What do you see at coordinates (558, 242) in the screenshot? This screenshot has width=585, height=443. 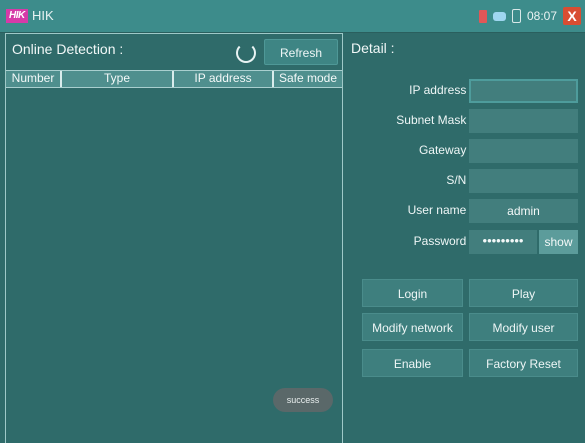 I see `show-password-button: show` at bounding box center [558, 242].